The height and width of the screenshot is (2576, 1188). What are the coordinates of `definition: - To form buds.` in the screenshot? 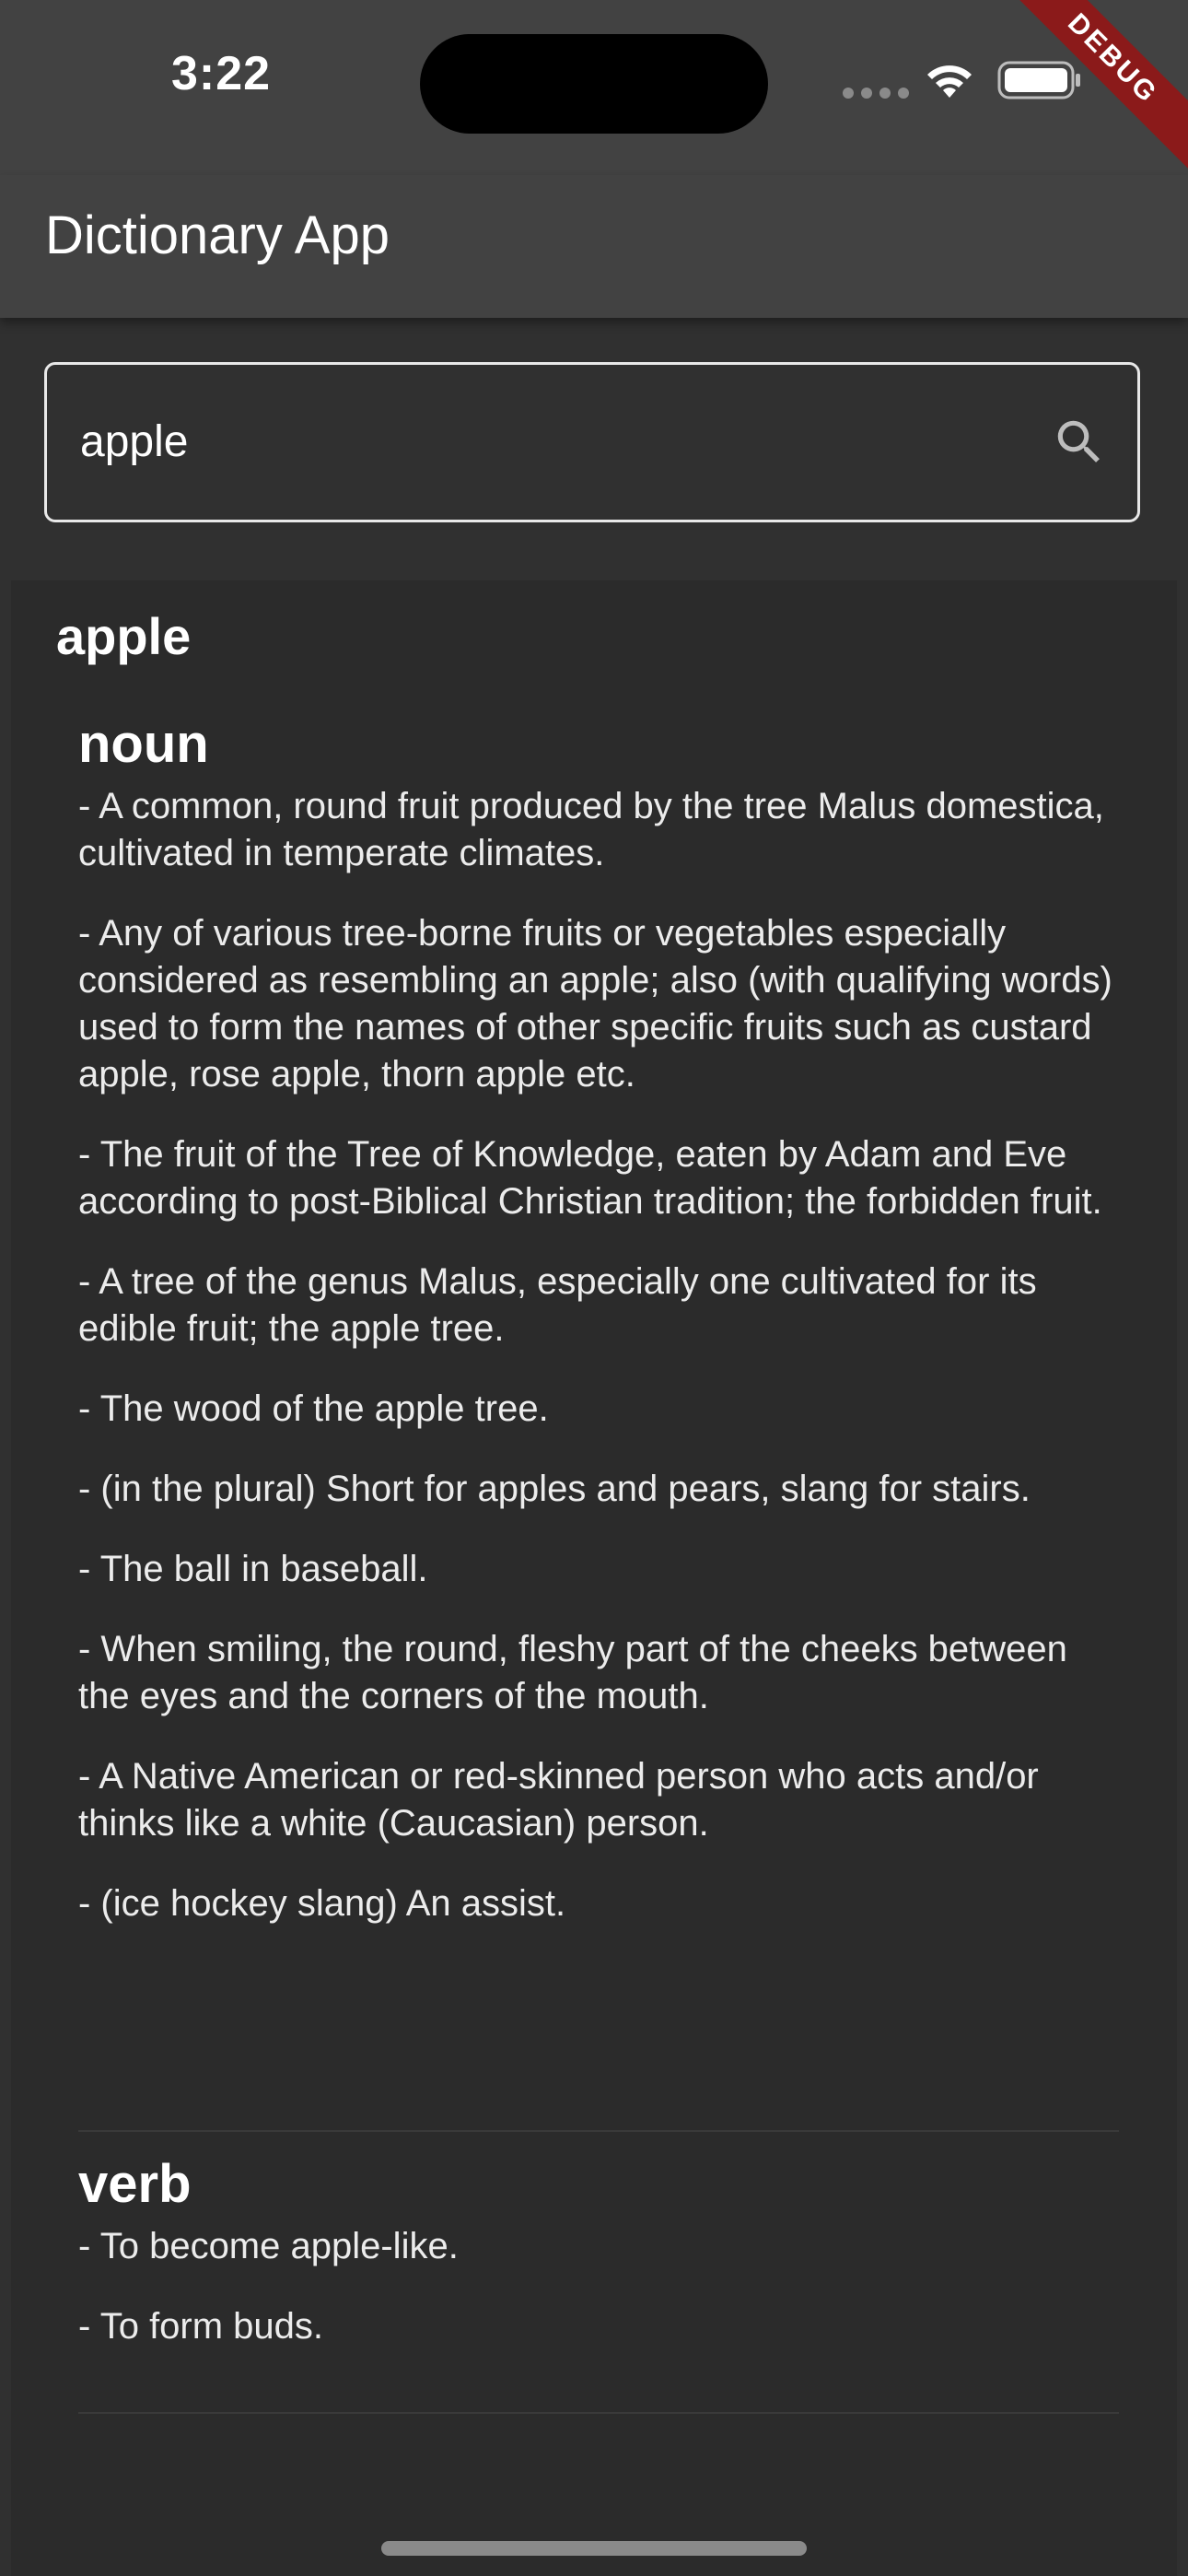 It's located at (201, 2326).